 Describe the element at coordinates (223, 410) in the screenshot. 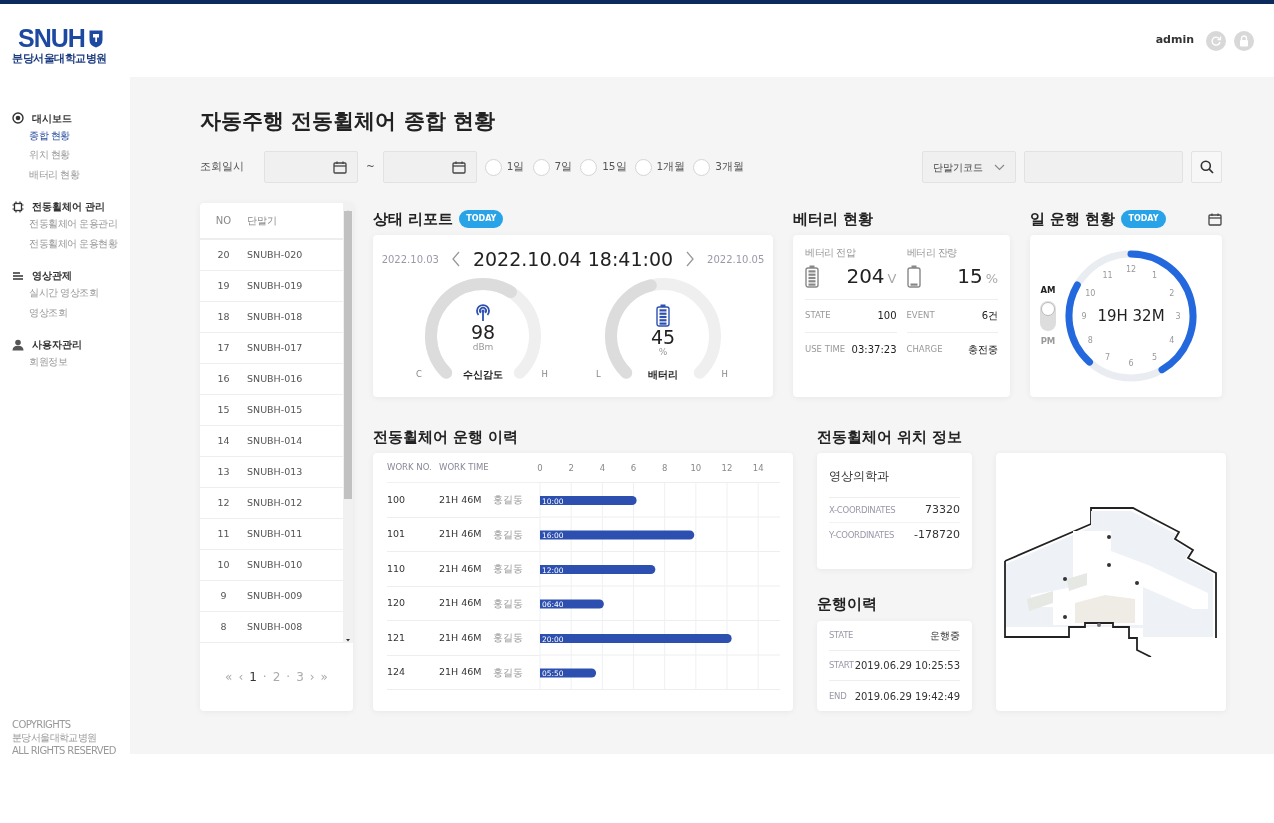

I see `table-cell: 15` at that location.